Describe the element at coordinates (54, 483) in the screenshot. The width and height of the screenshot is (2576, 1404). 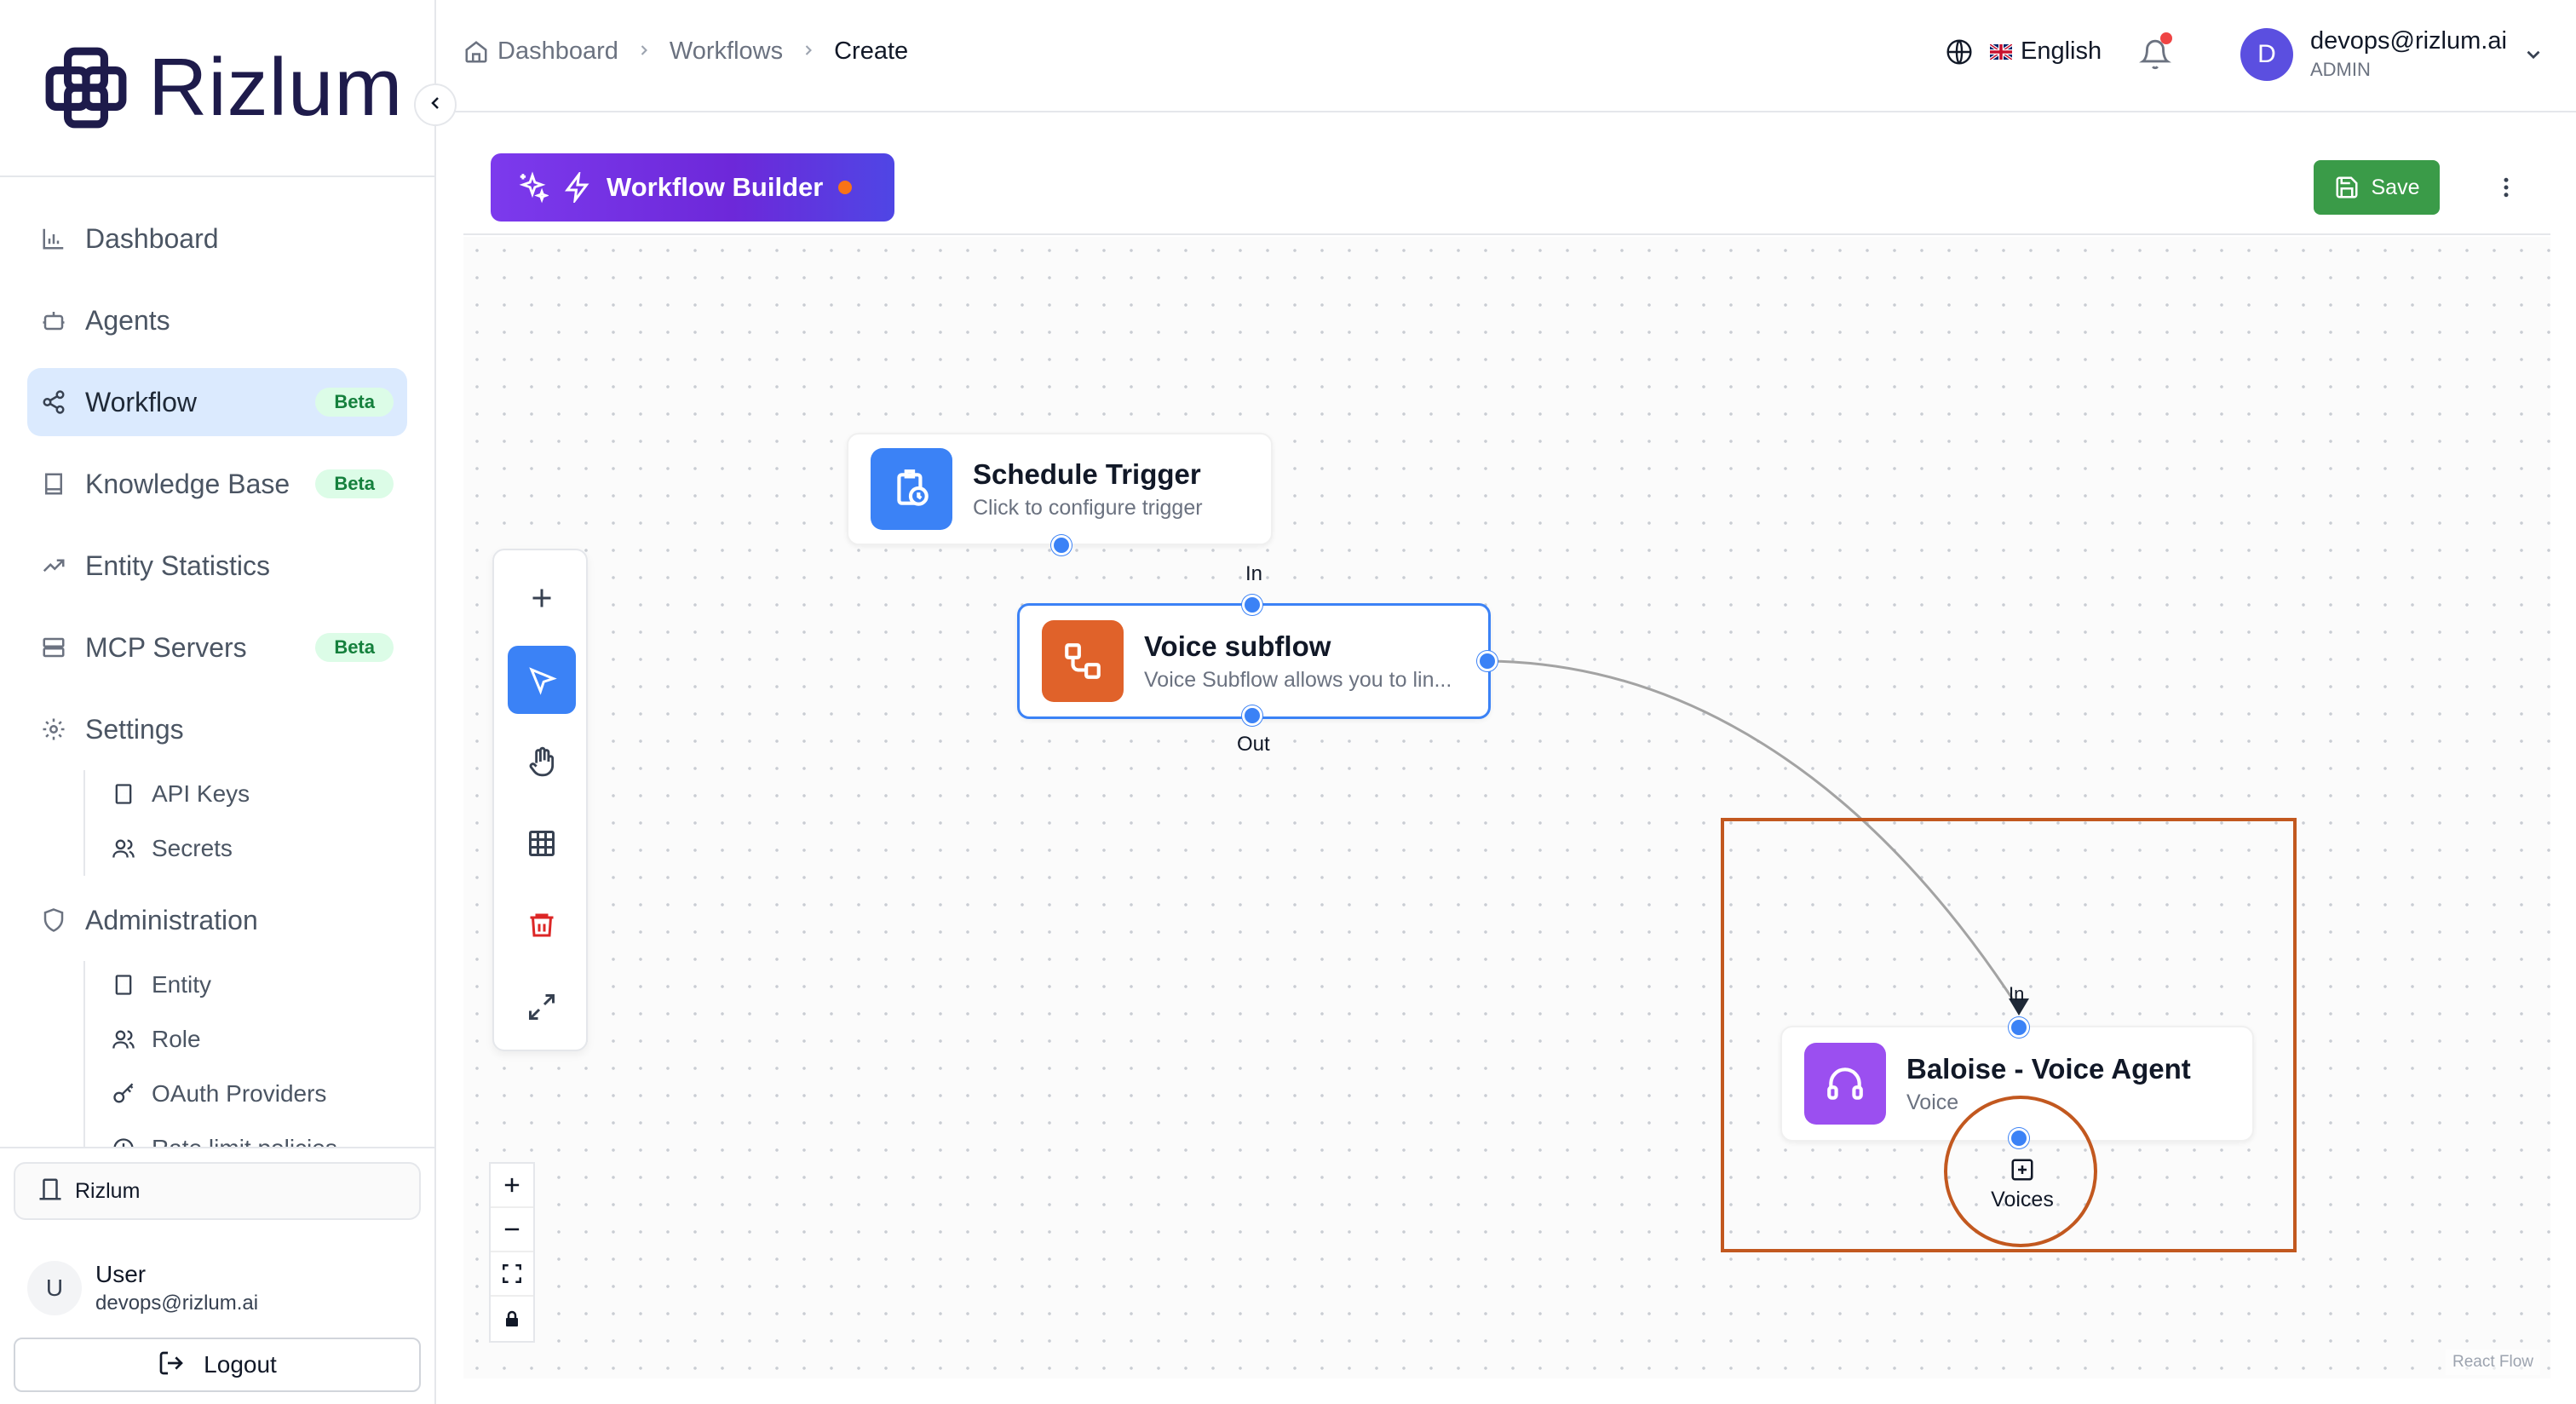
I see `book-icon` at that location.